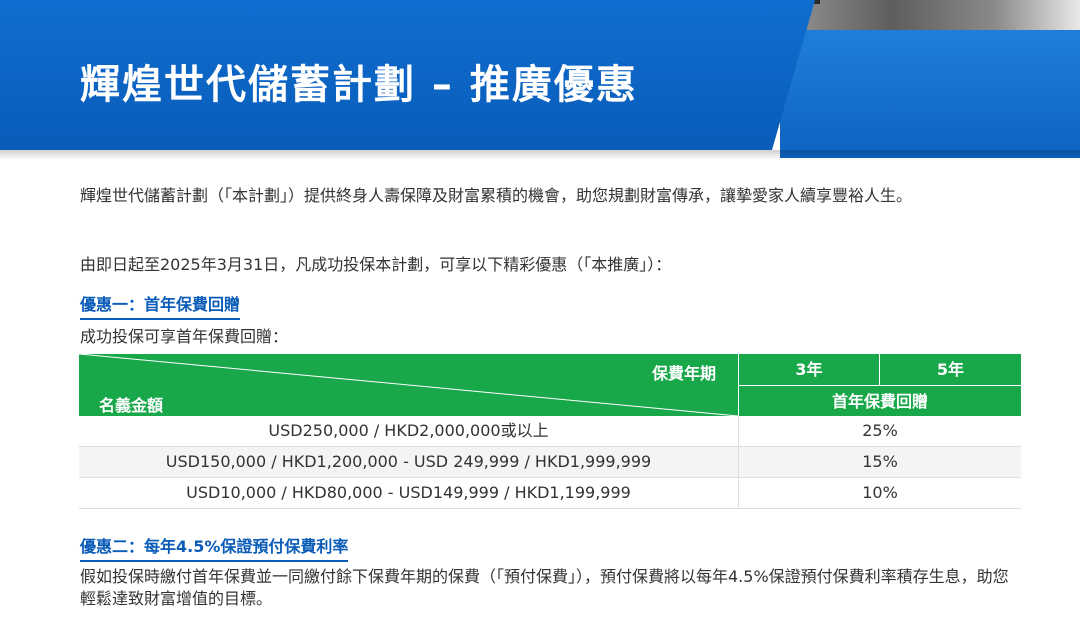 The width and height of the screenshot is (1080, 627). I want to click on diagonal-header-cell: 保費年期 名義金額, so click(408, 385).